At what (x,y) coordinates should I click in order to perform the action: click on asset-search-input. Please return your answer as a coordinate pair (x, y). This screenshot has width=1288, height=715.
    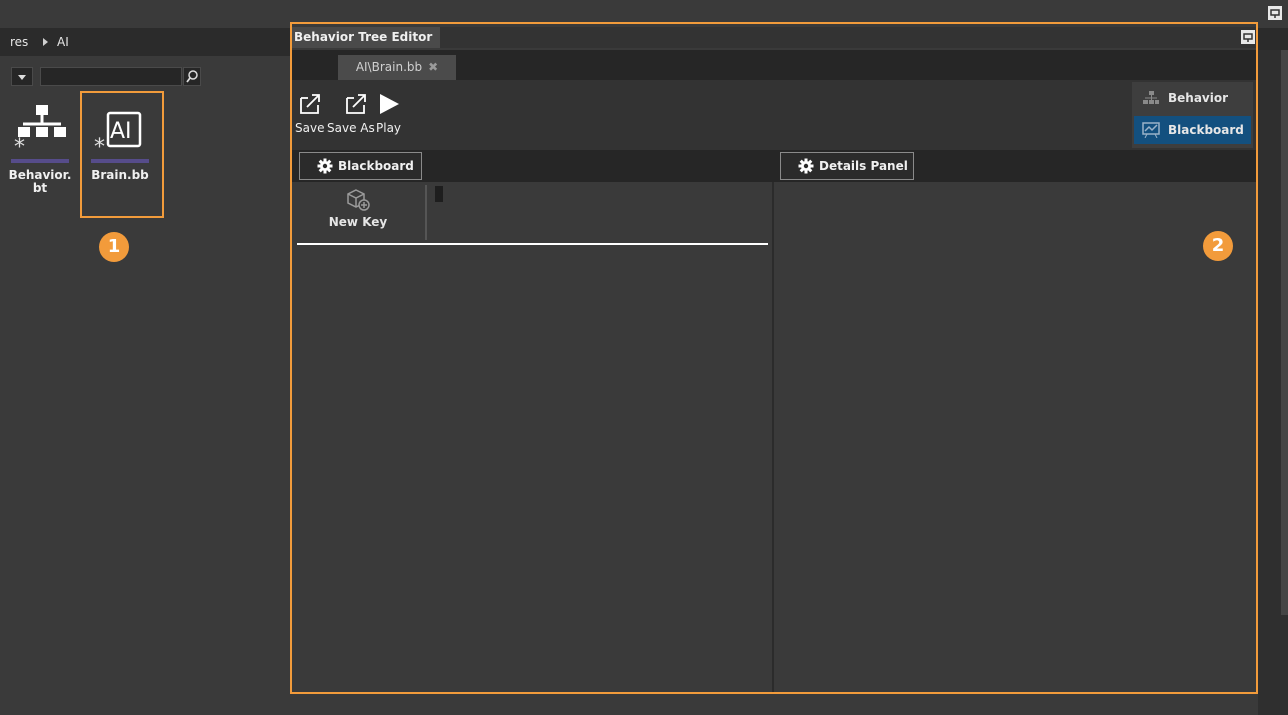
    Looking at the image, I should click on (111, 76).